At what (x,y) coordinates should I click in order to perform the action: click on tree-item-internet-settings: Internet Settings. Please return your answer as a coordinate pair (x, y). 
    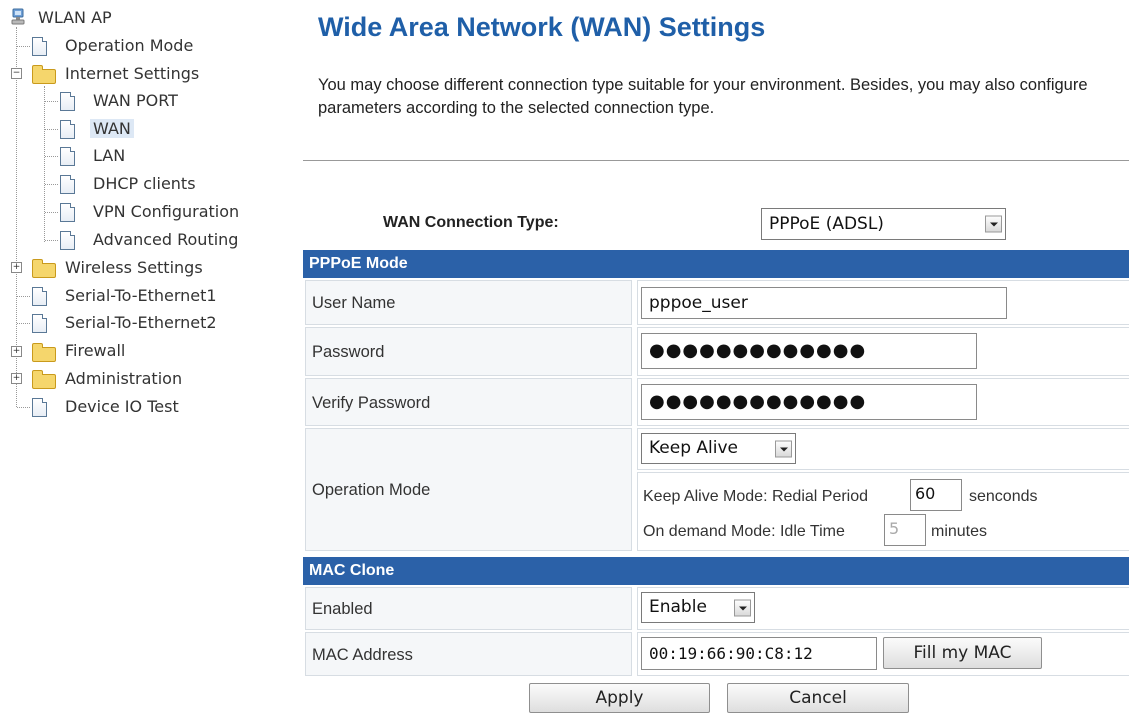
    Looking at the image, I should click on (132, 74).